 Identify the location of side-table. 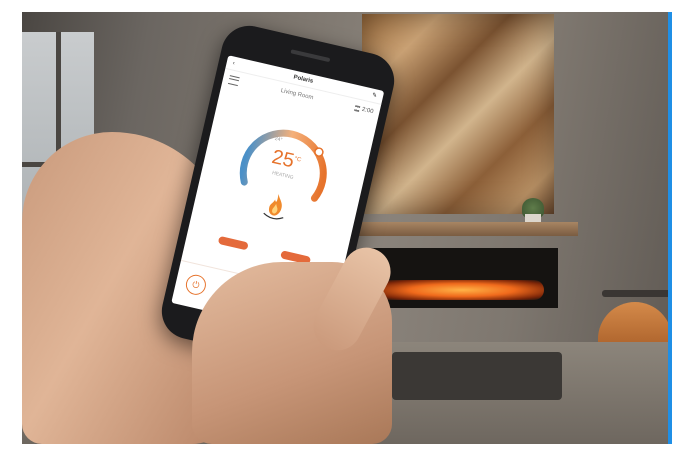
(635, 293).